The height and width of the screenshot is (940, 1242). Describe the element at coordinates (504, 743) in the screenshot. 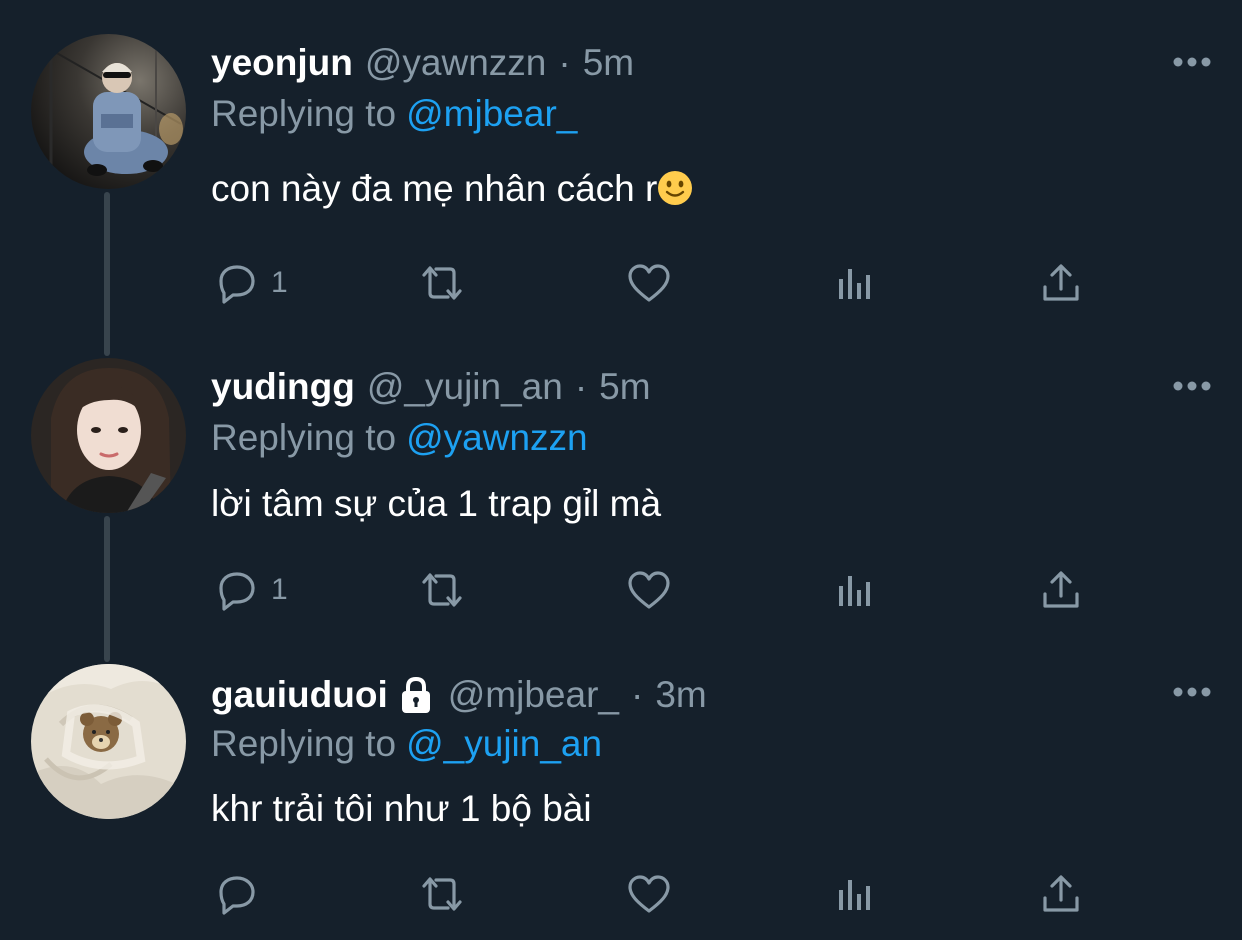

I see `mention-link: @_yujin_an` at that location.